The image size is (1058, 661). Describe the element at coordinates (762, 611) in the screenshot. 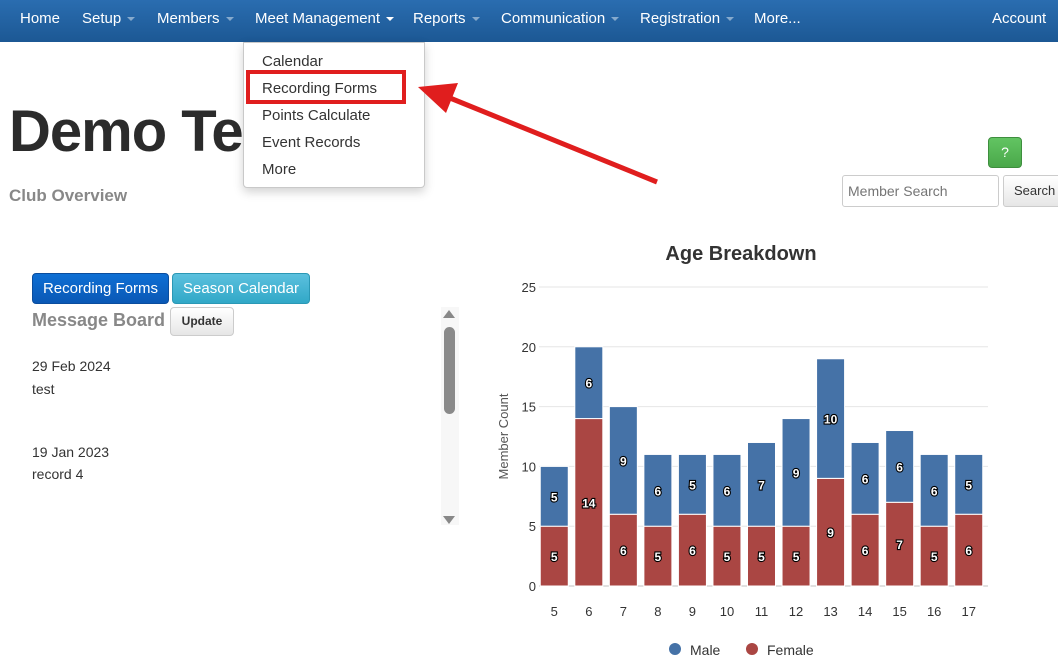

I see `x-tick-label: 11` at that location.